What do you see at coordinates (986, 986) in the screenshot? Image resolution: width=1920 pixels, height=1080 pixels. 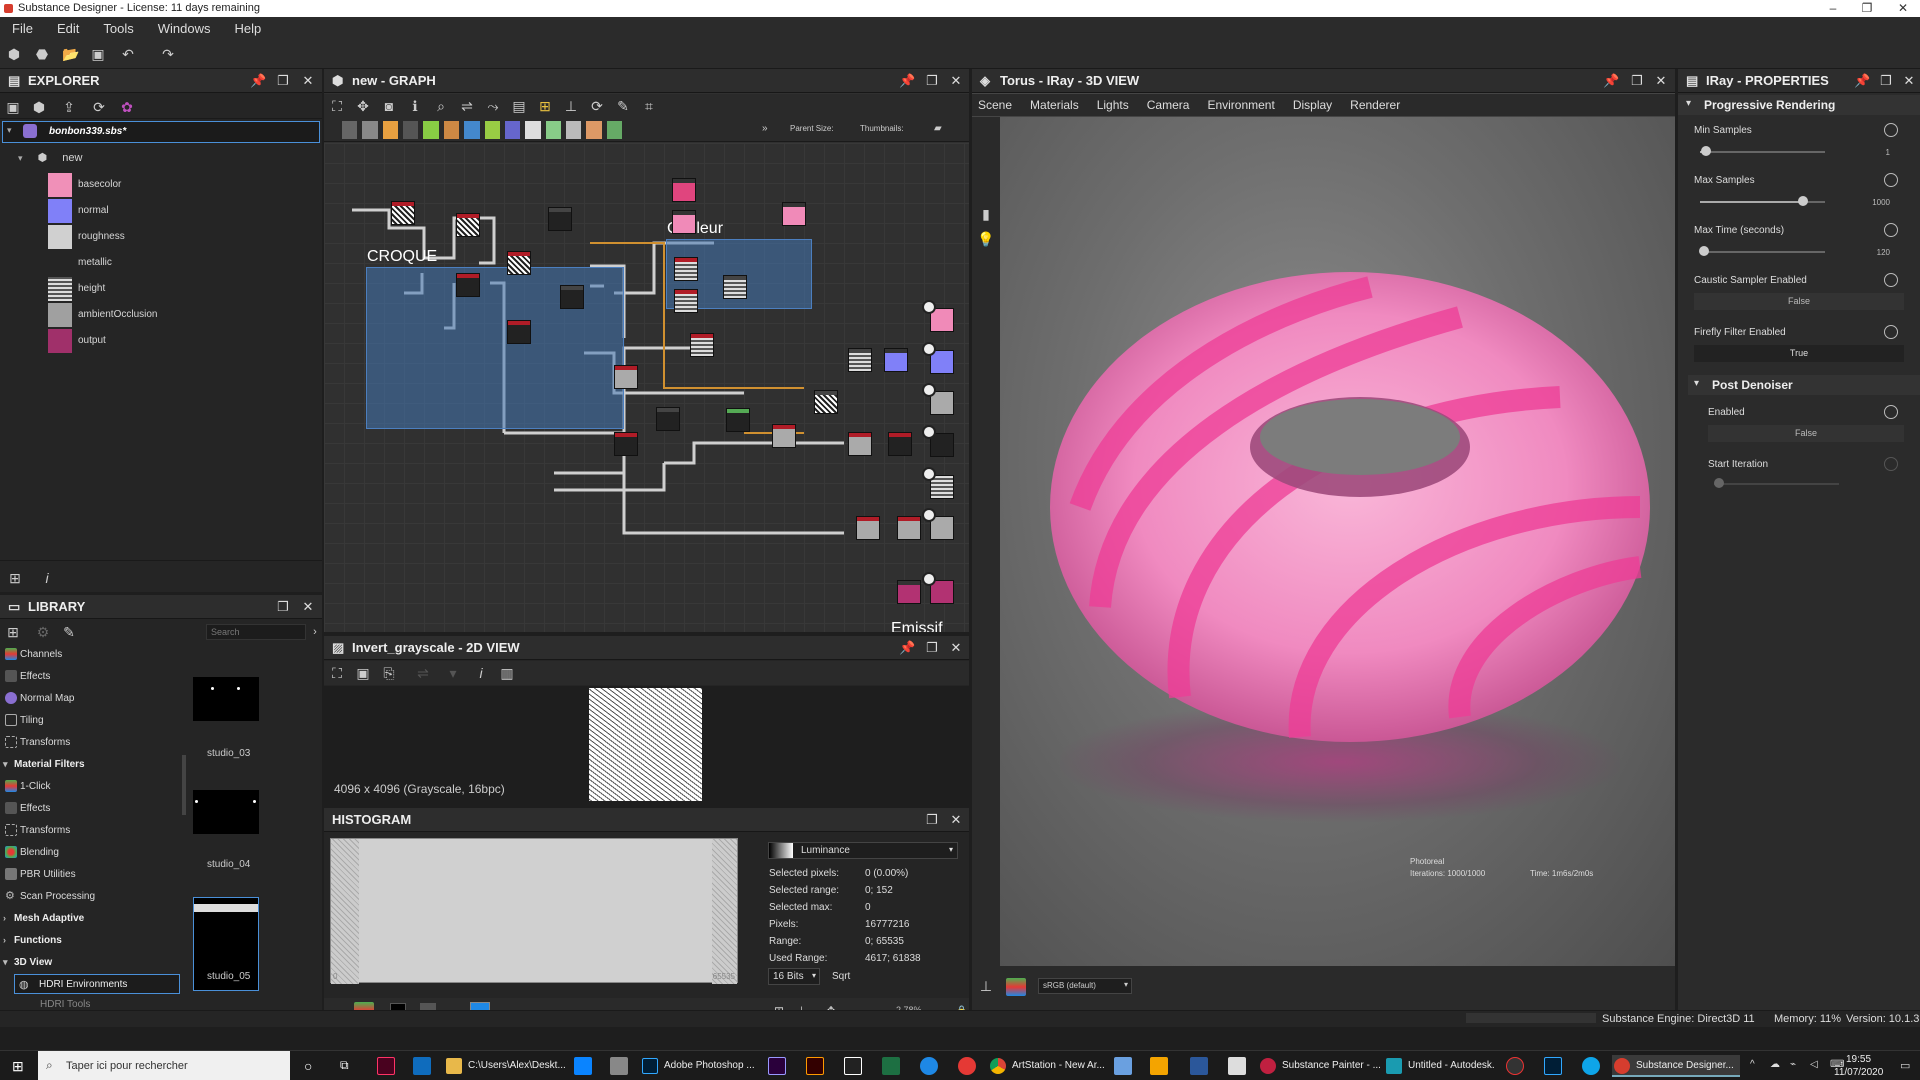 I see `tree-icon: ⊥` at bounding box center [986, 986].